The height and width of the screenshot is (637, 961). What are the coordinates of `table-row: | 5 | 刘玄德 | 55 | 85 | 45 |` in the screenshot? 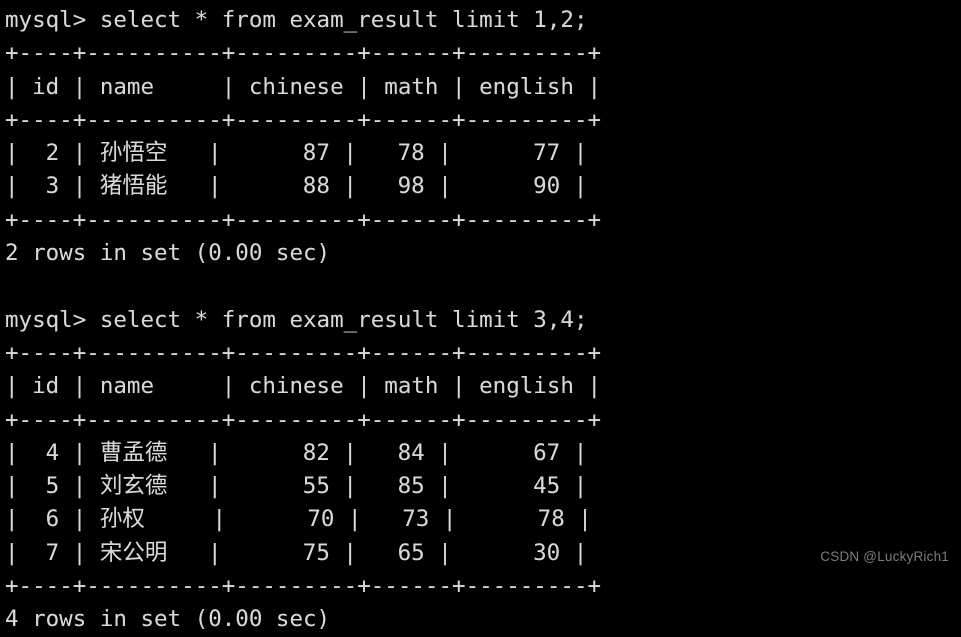 It's located at (296, 486).